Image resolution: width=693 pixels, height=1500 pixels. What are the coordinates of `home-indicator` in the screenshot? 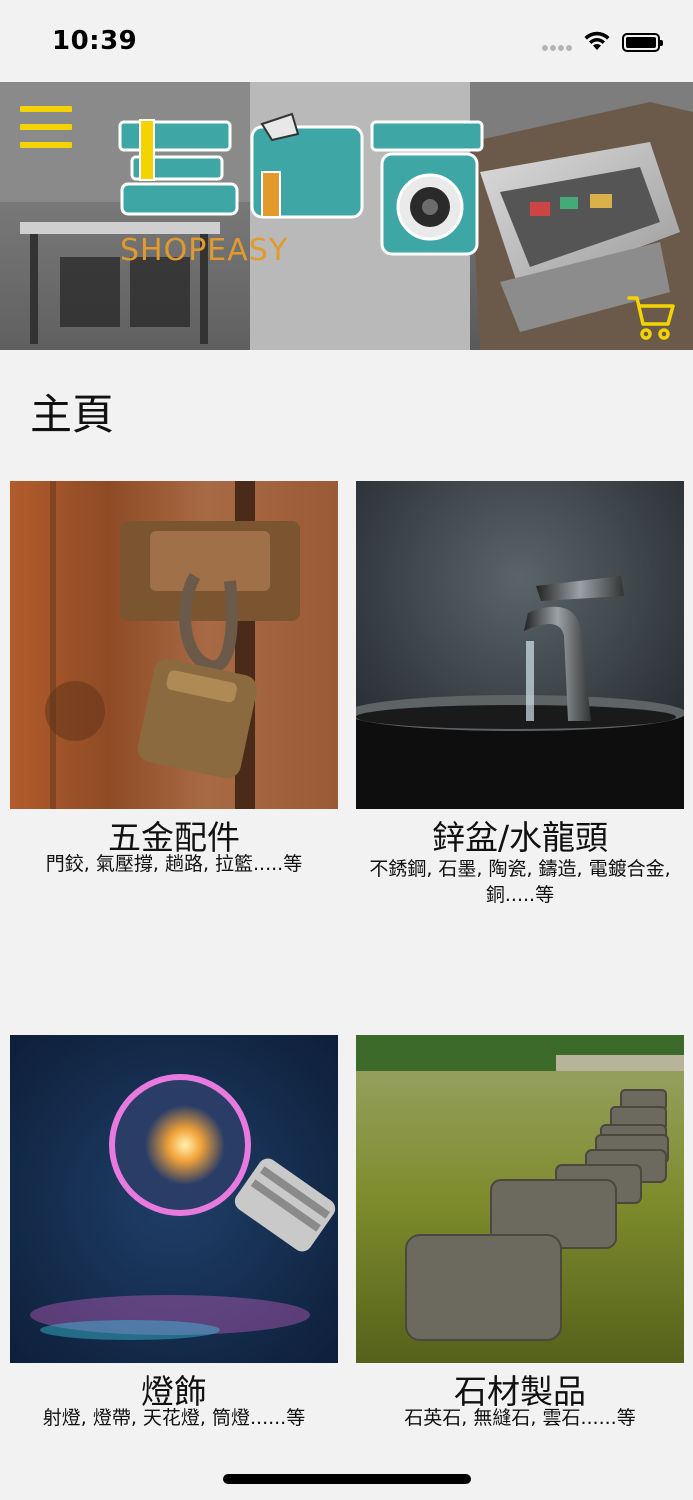 It's located at (347, 1479).